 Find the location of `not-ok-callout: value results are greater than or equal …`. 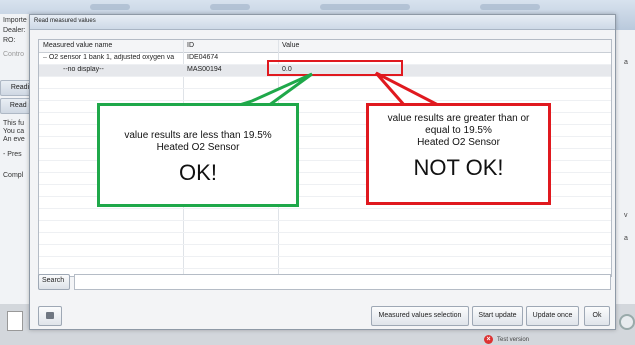

not-ok-callout: value results are greater than or equal … is located at coordinates (458, 154).